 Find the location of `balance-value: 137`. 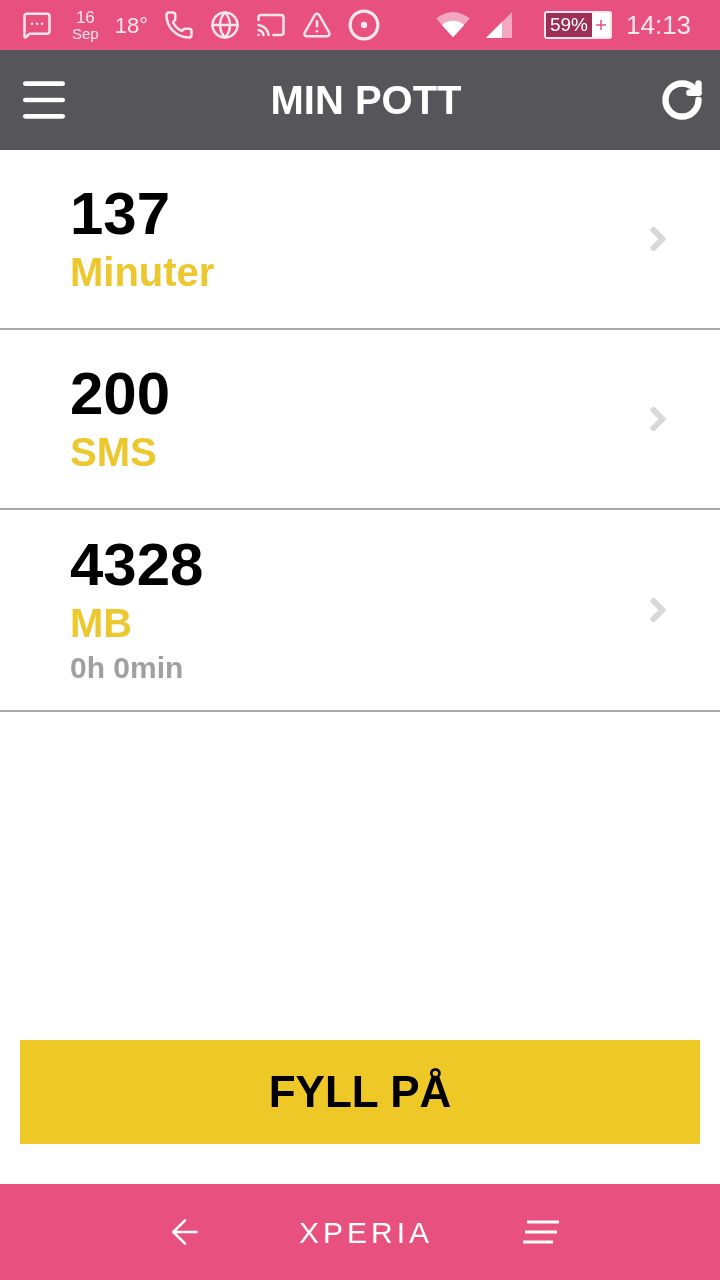

balance-value: 137 is located at coordinates (121, 214).